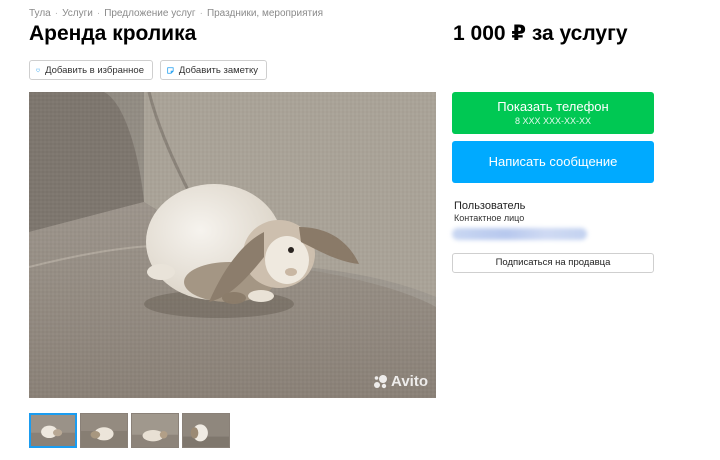 The width and height of the screenshot is (720, 460). Describe the element at coordinates (170, 70) in the screenshot. I see `note-icon` at that location.